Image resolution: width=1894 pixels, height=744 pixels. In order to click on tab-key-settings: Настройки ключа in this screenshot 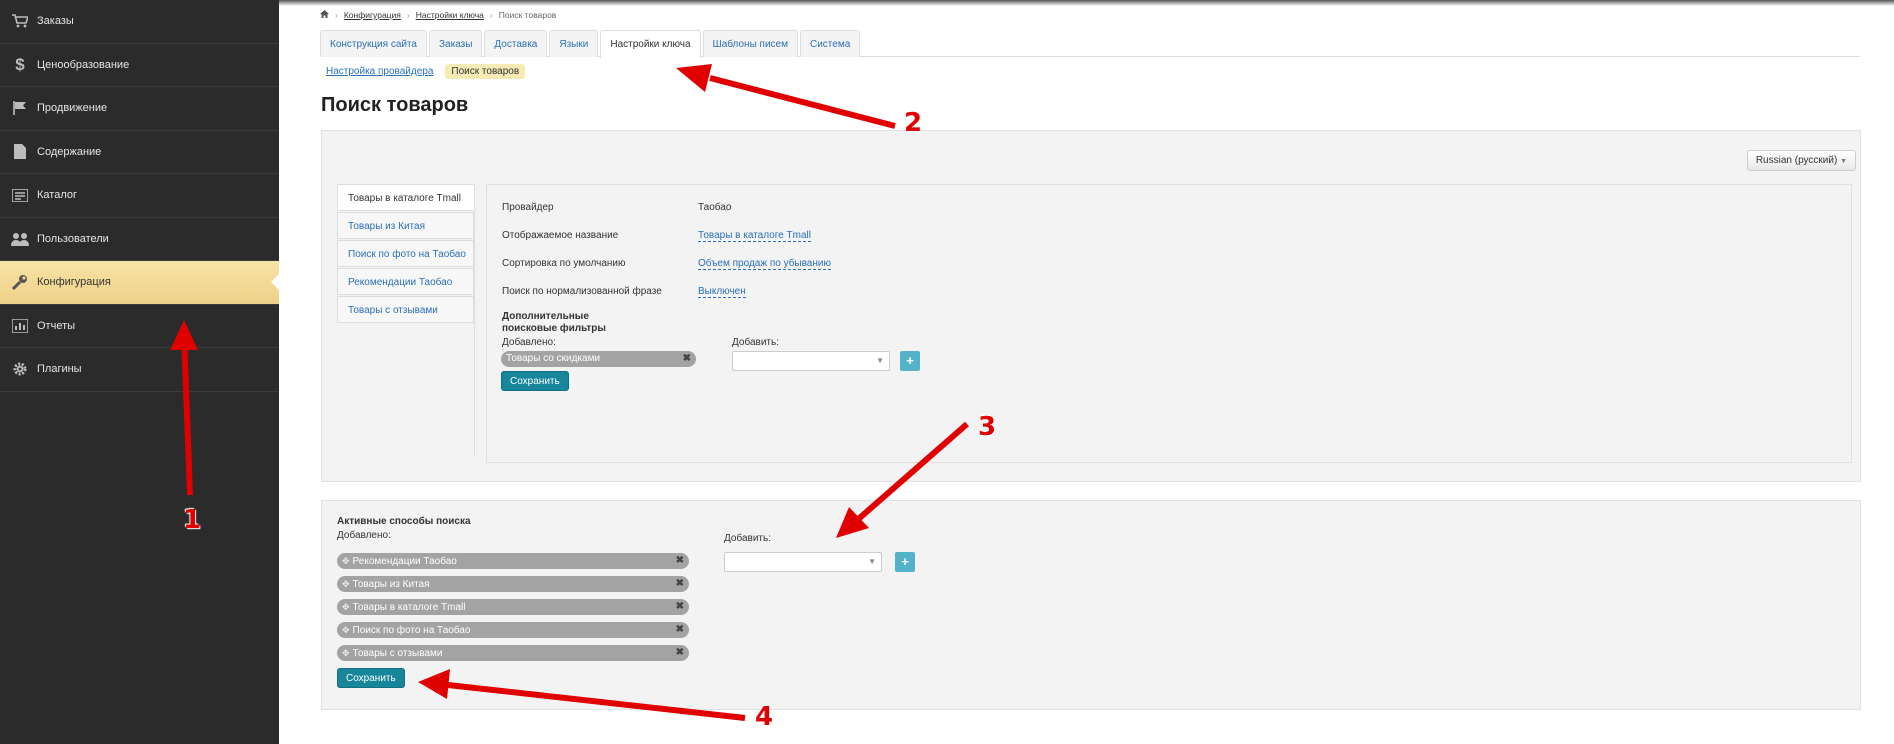, I will do `click(650, 44)`.